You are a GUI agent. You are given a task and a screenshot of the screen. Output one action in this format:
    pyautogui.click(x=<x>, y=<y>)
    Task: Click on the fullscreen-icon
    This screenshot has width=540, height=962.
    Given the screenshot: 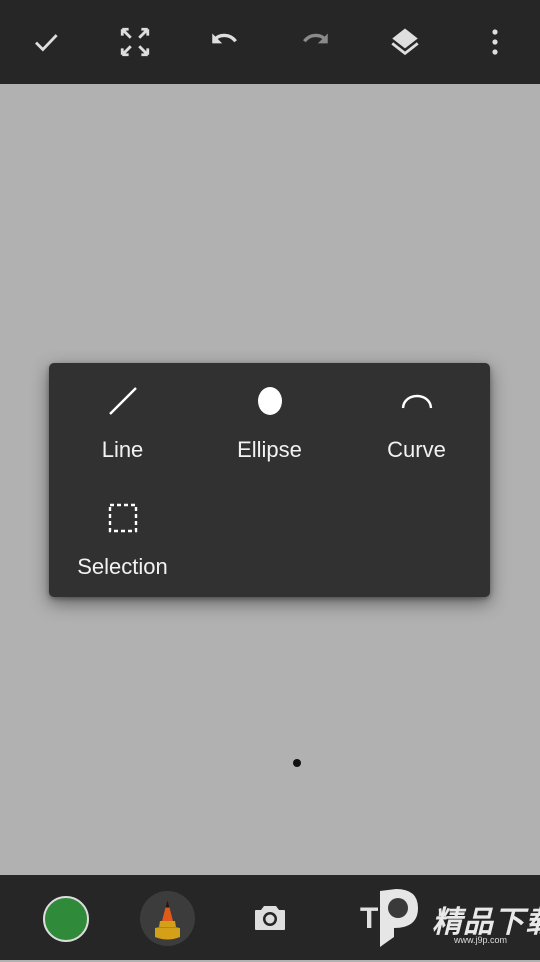 What is the action you would take?
    pyautogui.click(x=135, y=42)
    